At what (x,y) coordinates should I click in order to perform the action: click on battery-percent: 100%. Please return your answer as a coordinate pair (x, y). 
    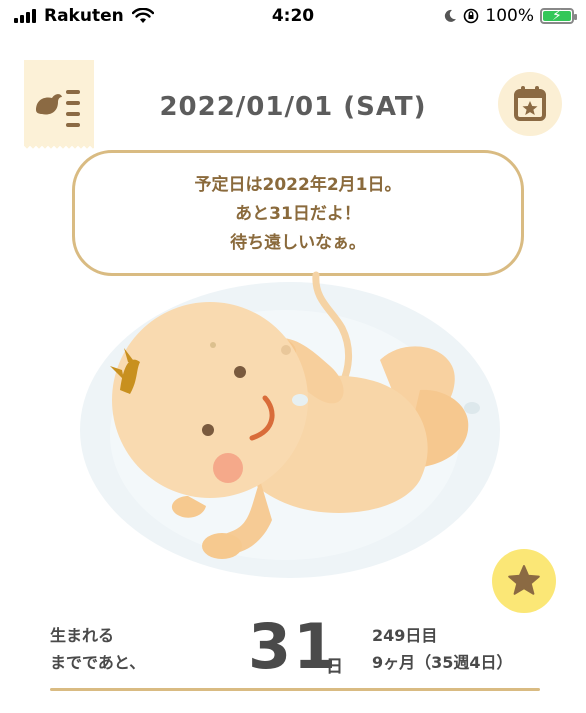
    Looking at the image, I should click on (509, 16).